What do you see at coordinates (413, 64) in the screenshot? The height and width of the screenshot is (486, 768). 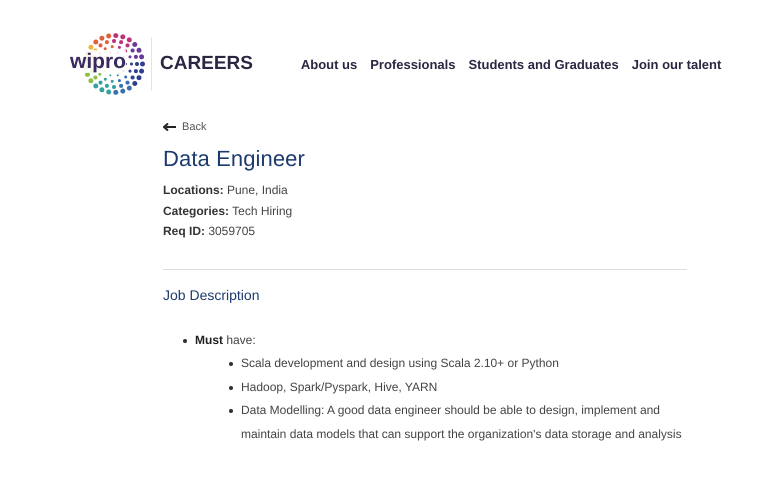 I see `nav-link: Professionals` at bounding box center [413, 64].